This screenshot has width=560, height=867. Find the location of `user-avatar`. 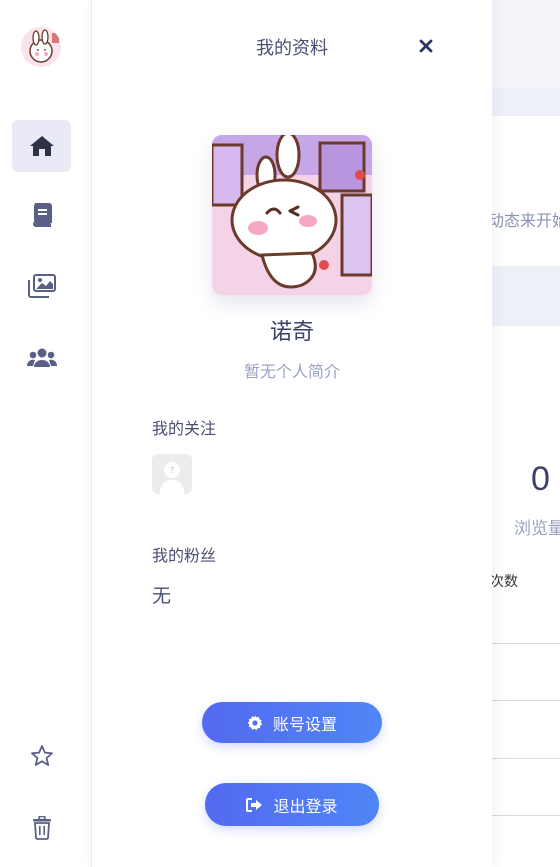

user-avatar is located at coordinates (41, 47).